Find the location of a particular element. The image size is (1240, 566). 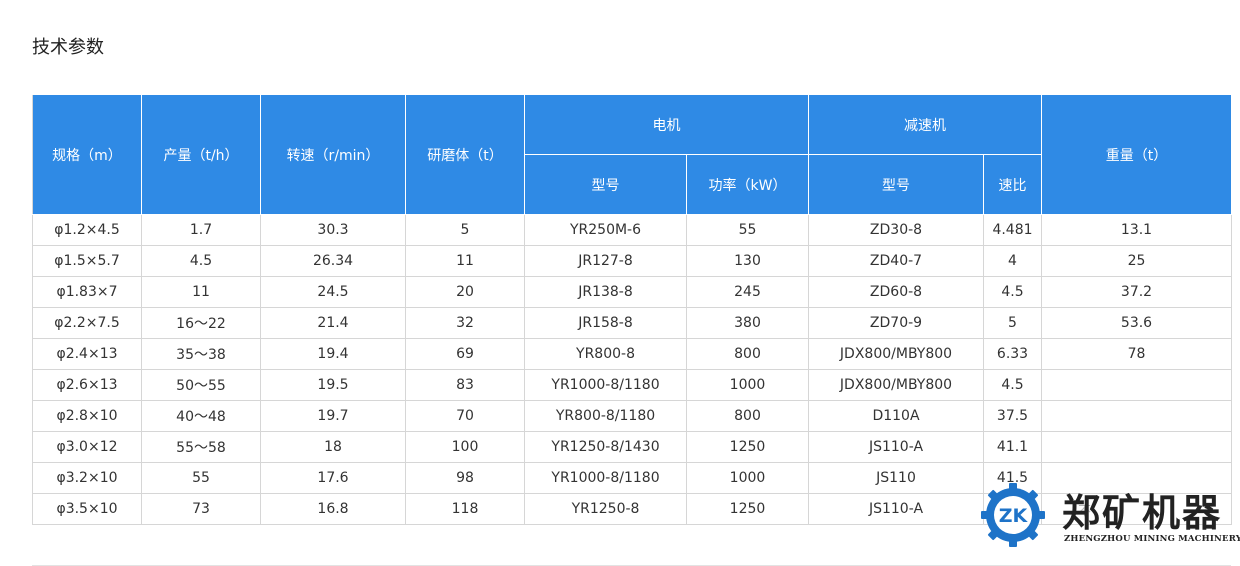

section-title: 技术参数 is located at coordinates (68, 47).